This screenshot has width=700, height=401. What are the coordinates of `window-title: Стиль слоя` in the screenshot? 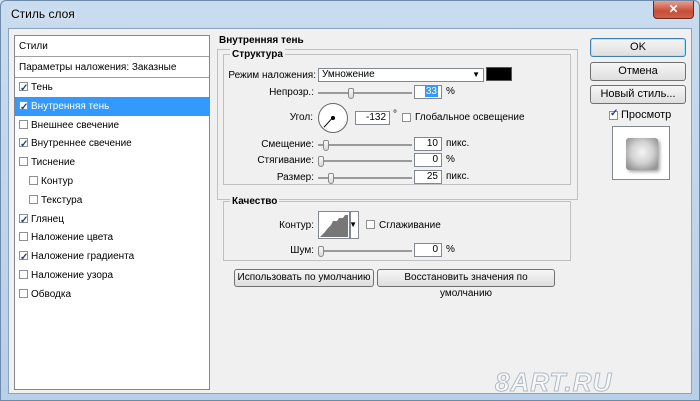 It's located at (43, 14).